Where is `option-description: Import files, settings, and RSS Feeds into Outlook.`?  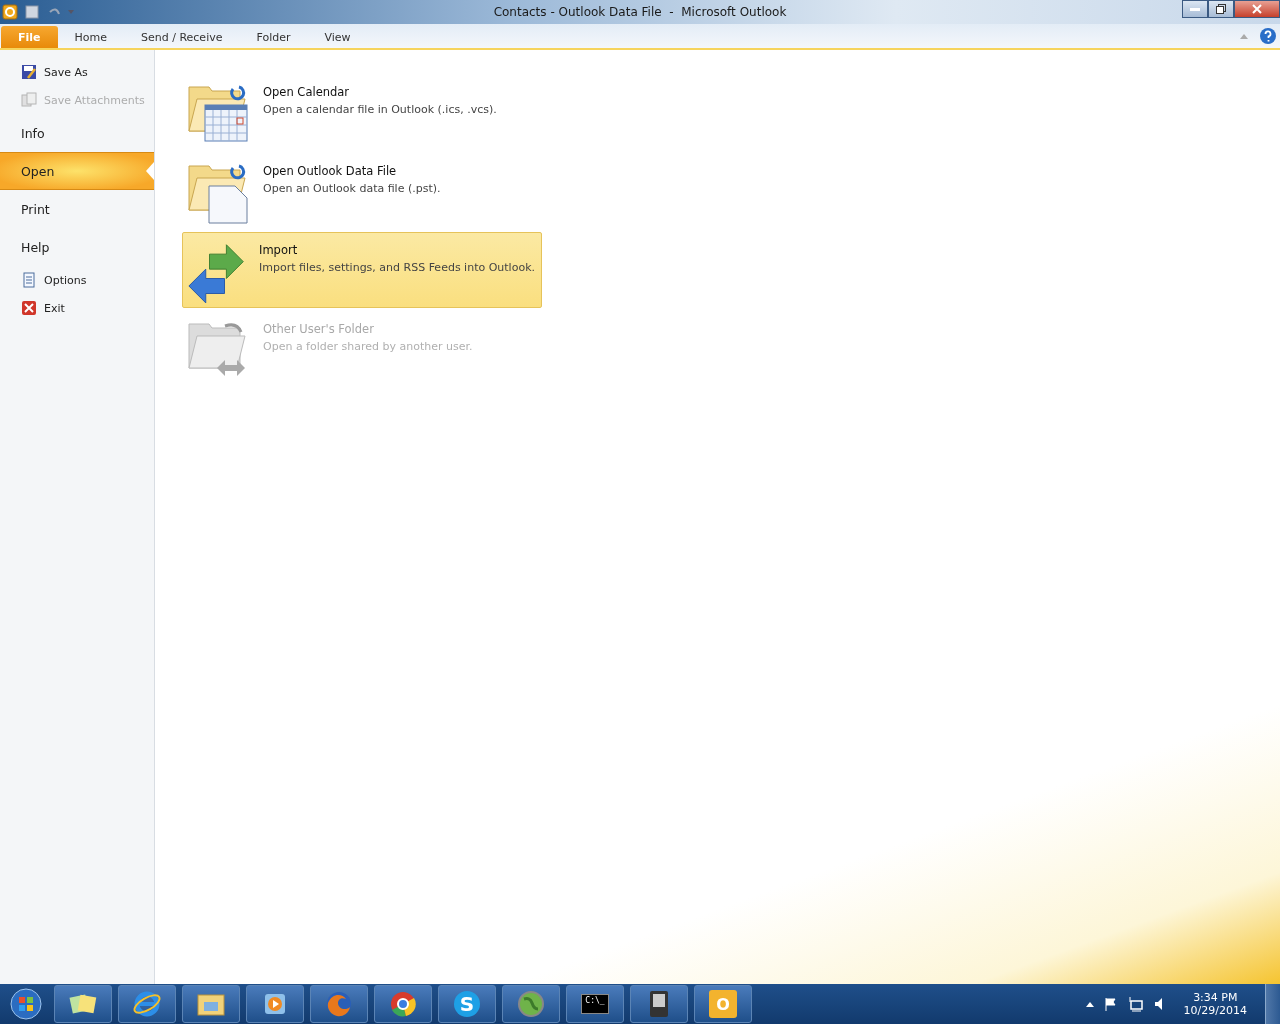 option-description: Import files, settings, and RSS Feeds into Outlook. is located at coordinates (397, 267).